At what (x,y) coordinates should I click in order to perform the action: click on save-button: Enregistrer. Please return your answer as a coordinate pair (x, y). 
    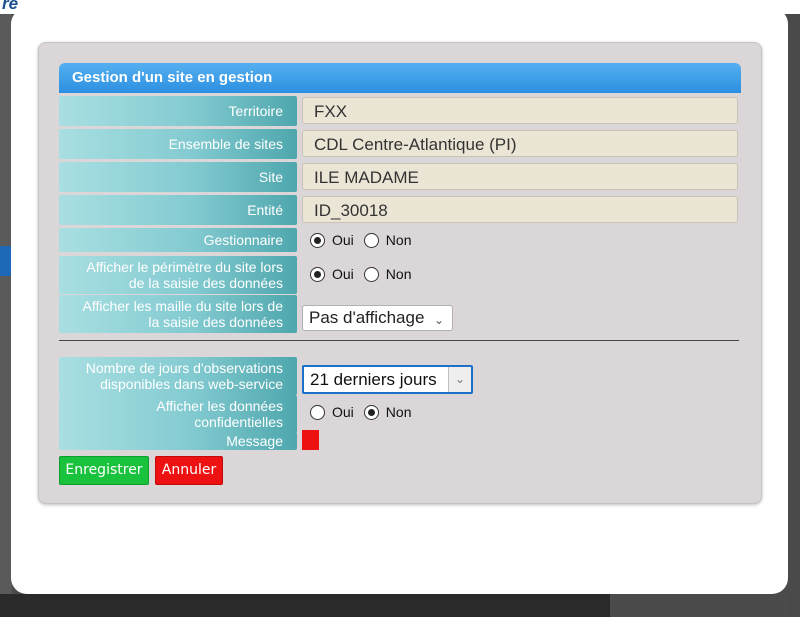
    Looking at the image, I should click on (104, 470).